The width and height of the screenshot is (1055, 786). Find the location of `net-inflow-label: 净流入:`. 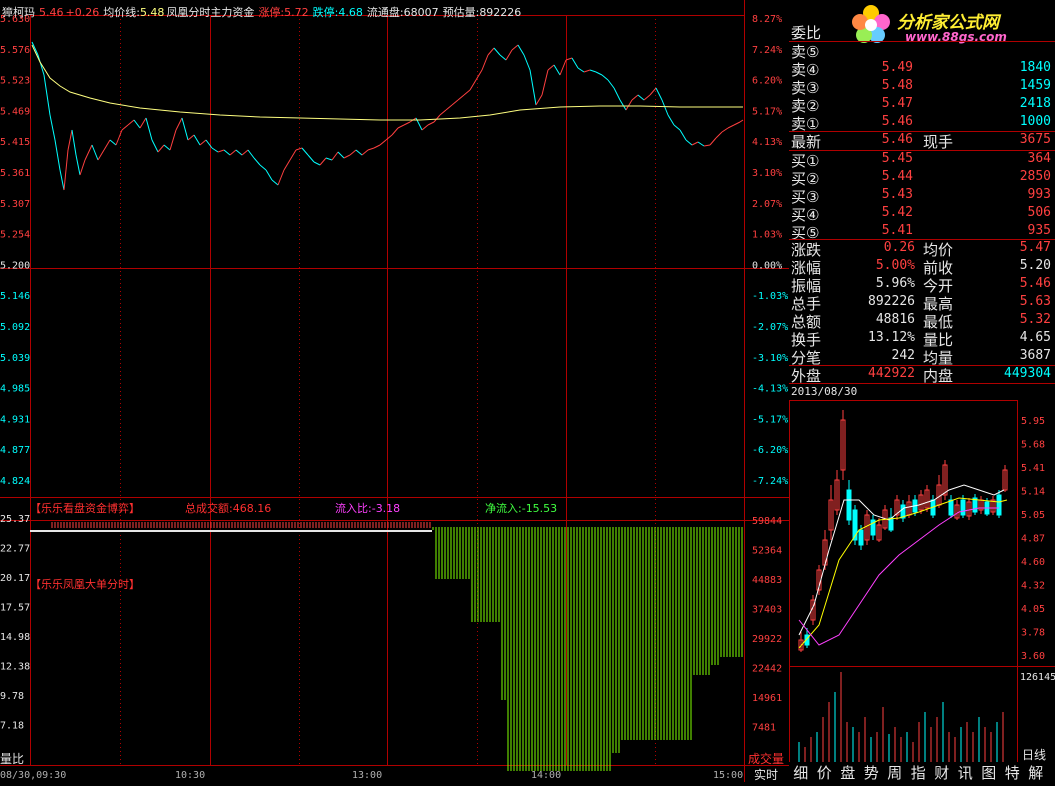

net-inflow-label: 净流入: is located at coordinates (503, 508).